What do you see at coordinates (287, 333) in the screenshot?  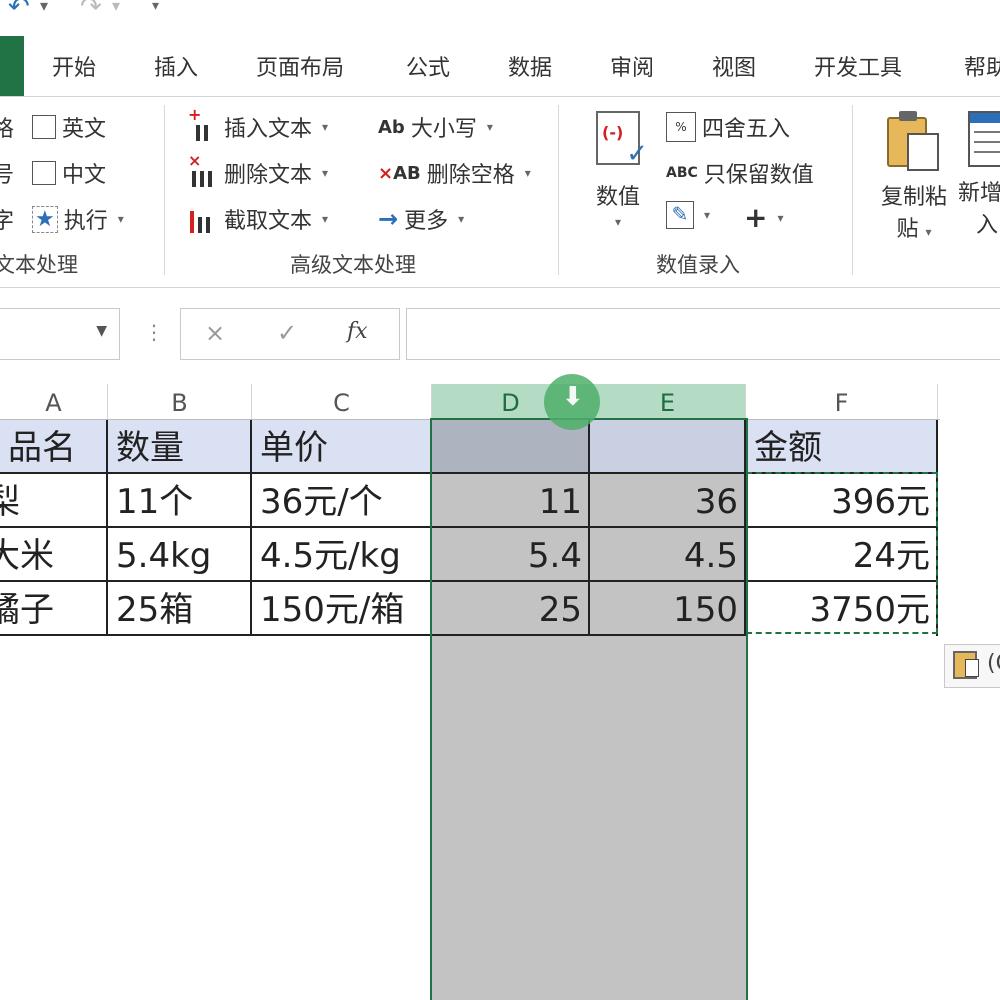 I see `confirm-icon: ✓` at bounding box center [287, 333].